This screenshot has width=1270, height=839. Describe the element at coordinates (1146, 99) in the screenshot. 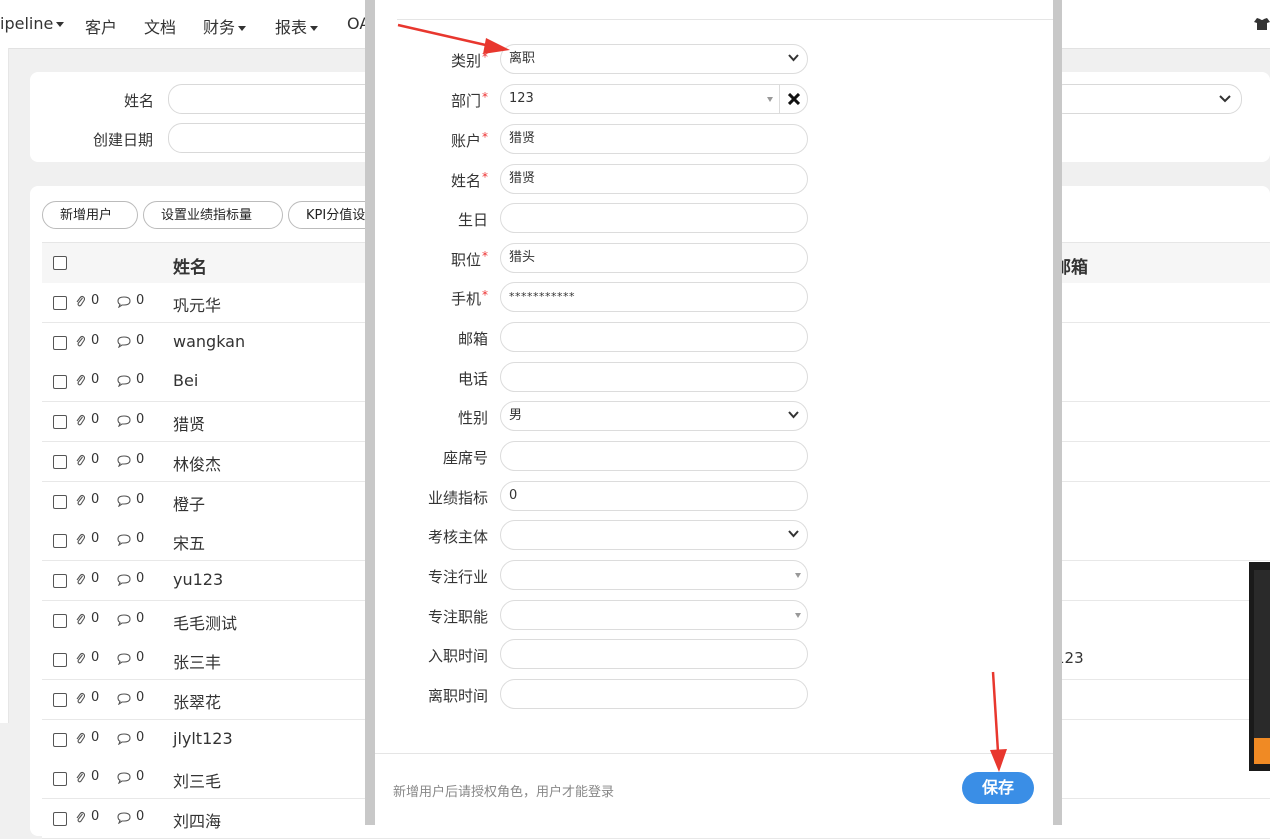

I see `filter-select` at that location.